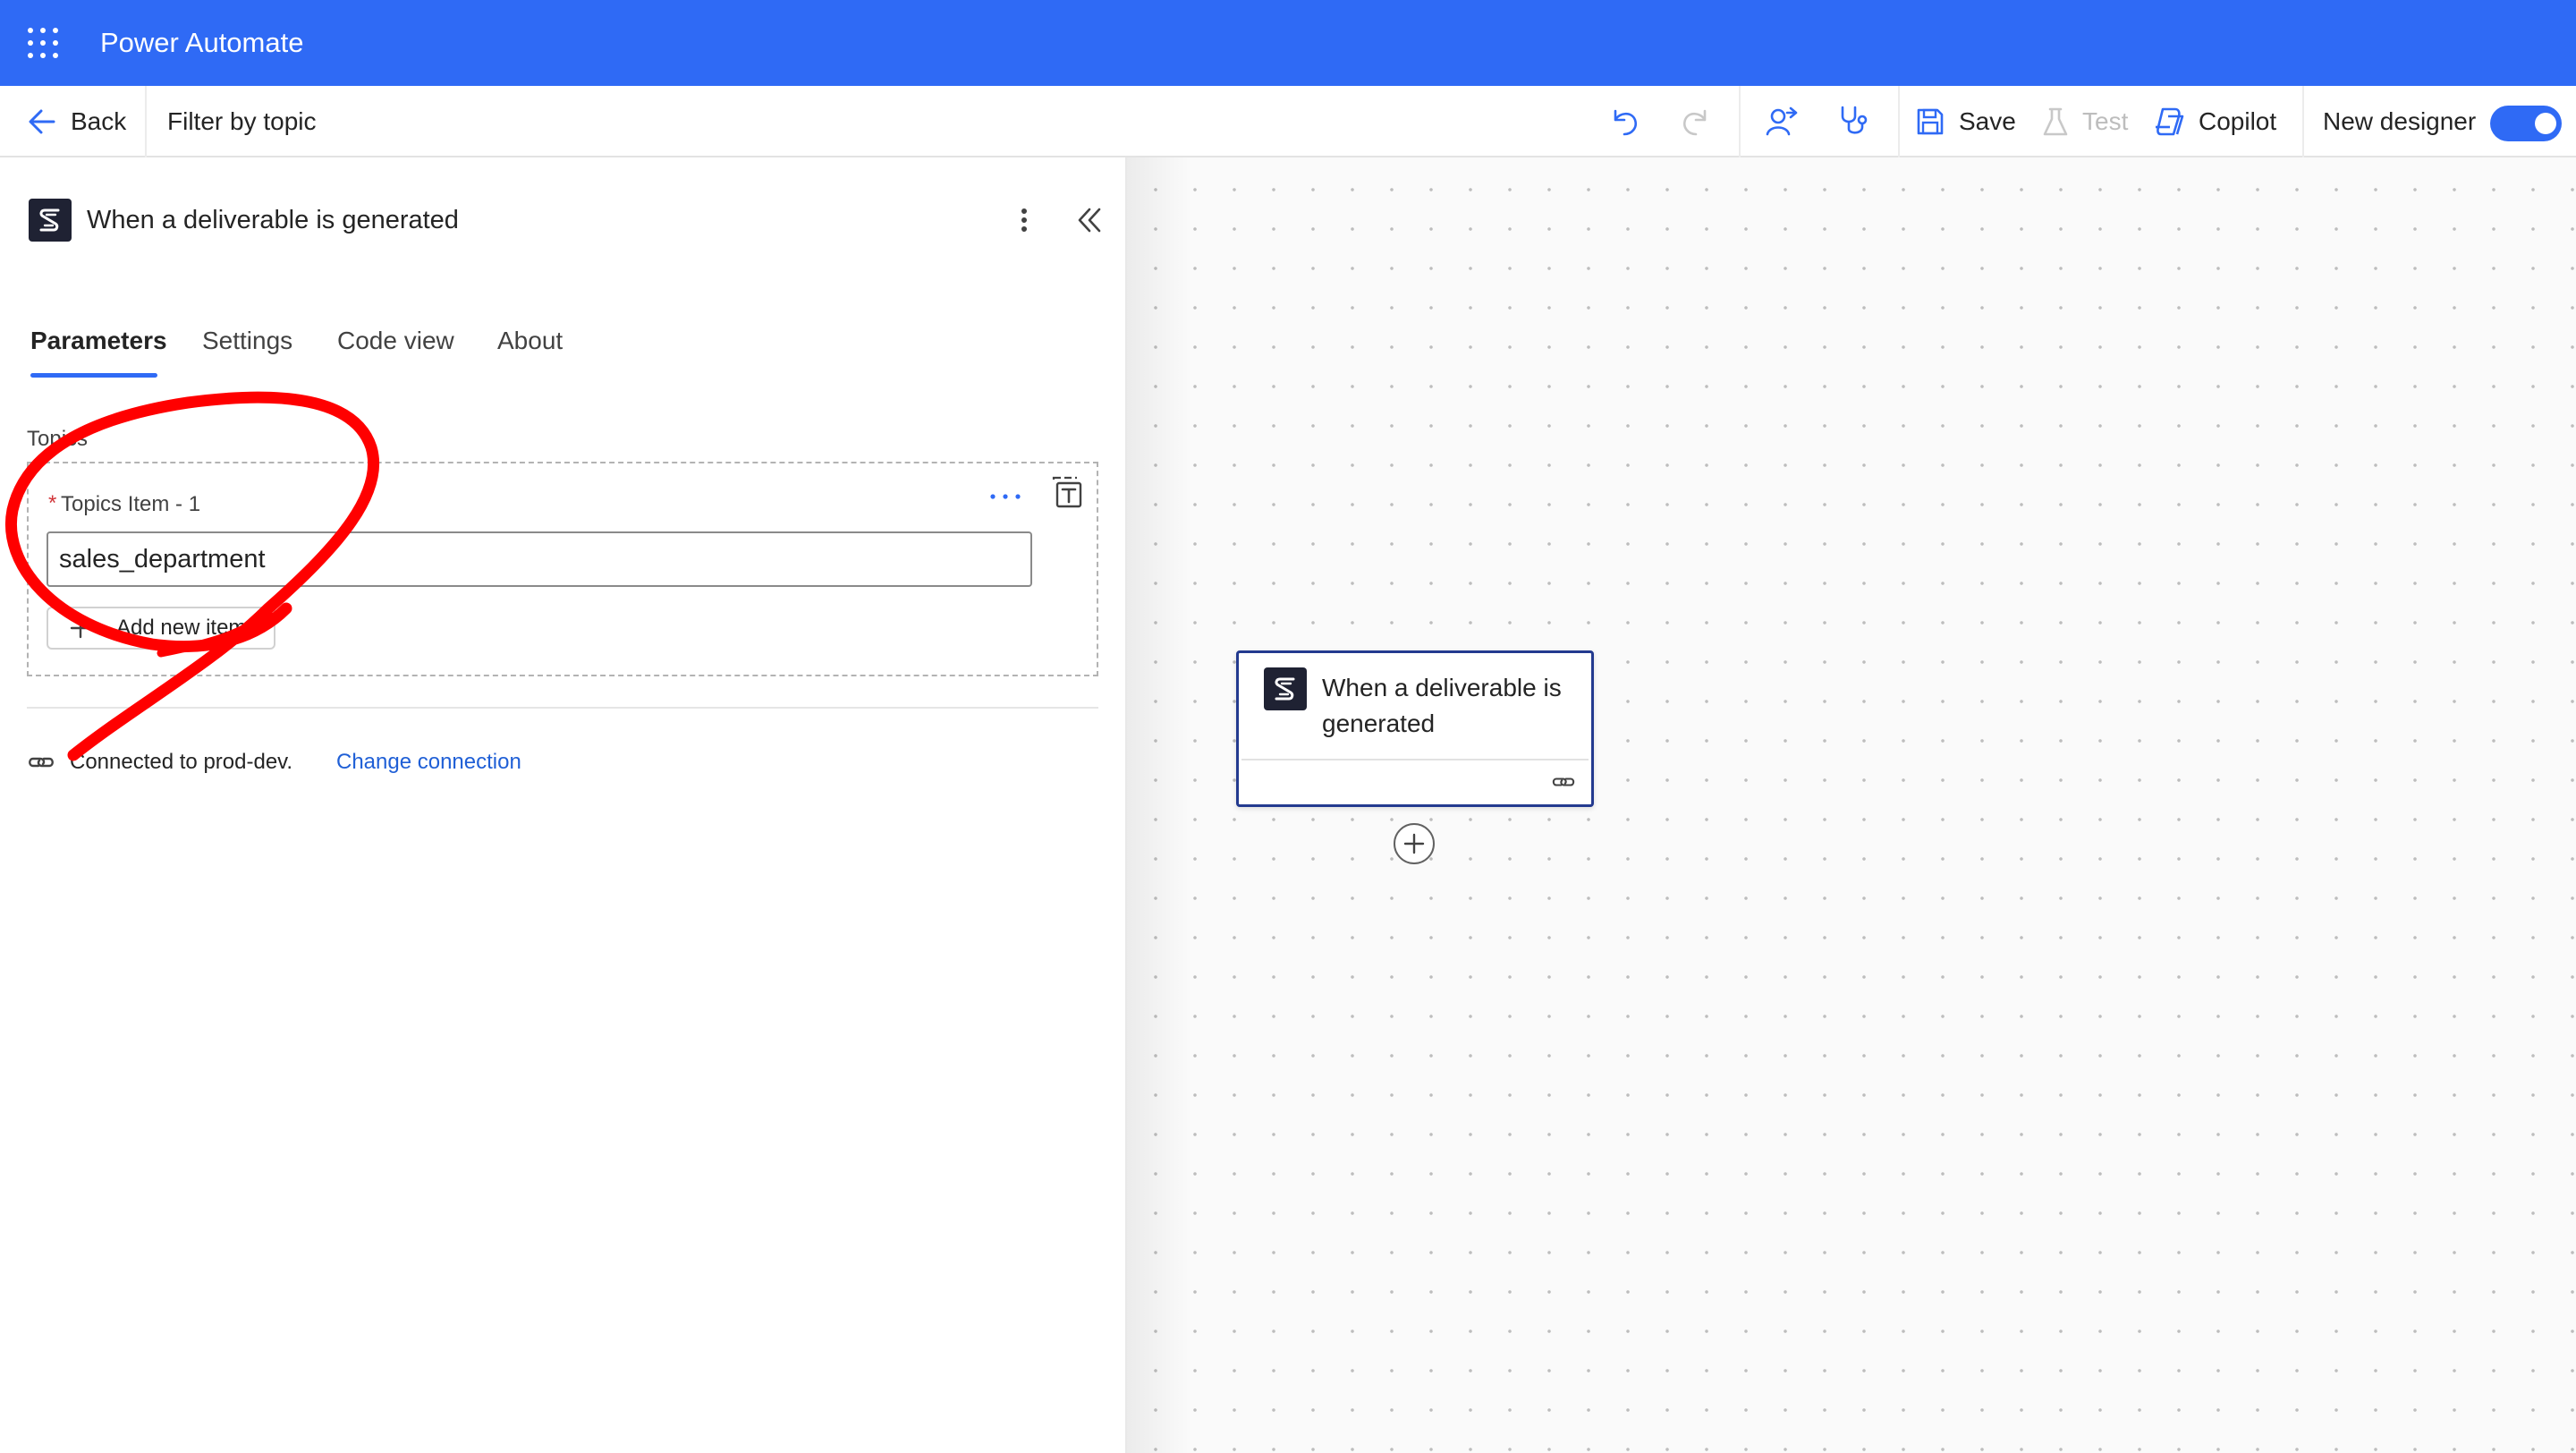  Describe the element at coordinates (2170, 121) in the screenshot. I see `copilot-icon` at that location.